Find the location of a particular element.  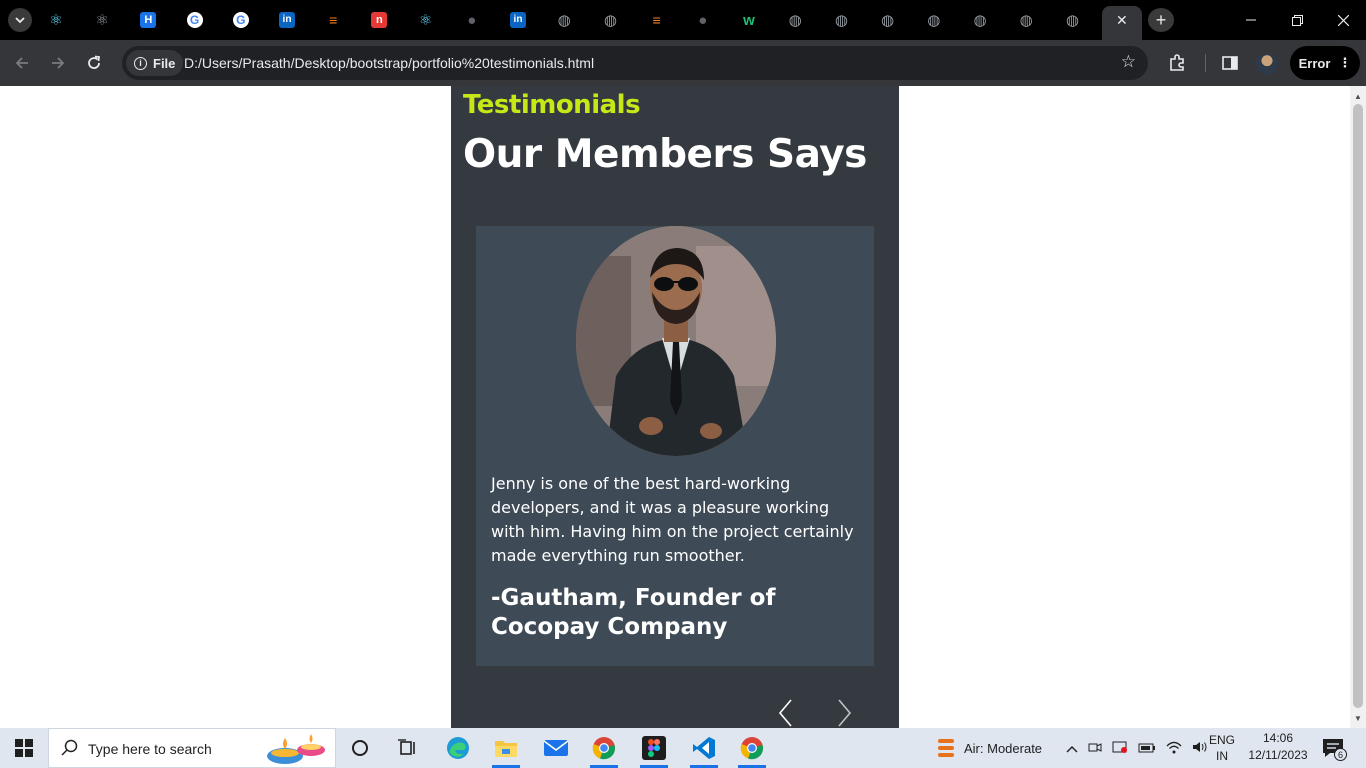

bookmark-star-icon: ☆ is located at coordinates (1128, 62).